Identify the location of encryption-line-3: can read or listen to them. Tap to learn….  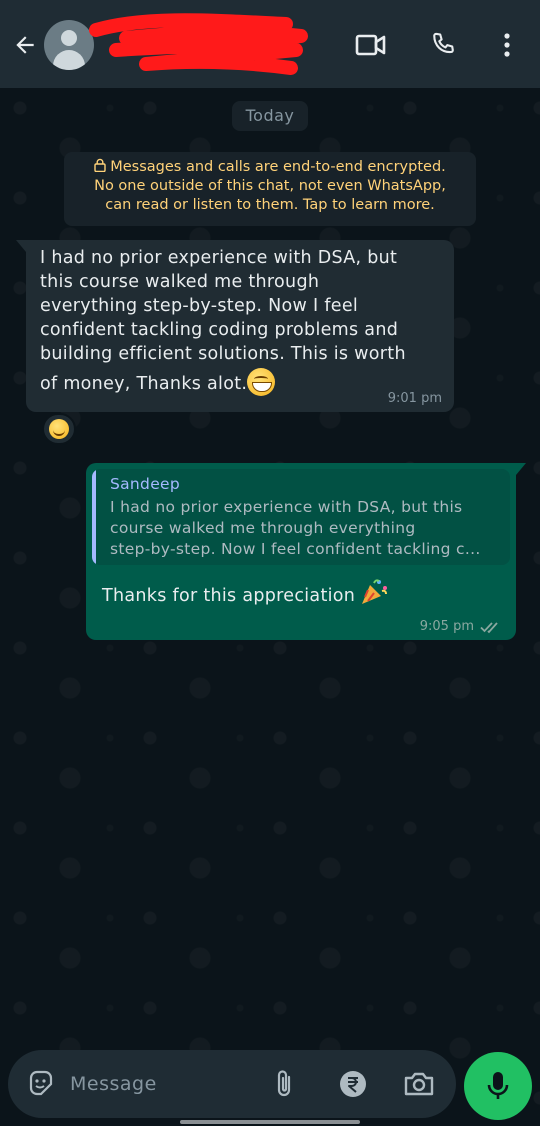
(270, 205).